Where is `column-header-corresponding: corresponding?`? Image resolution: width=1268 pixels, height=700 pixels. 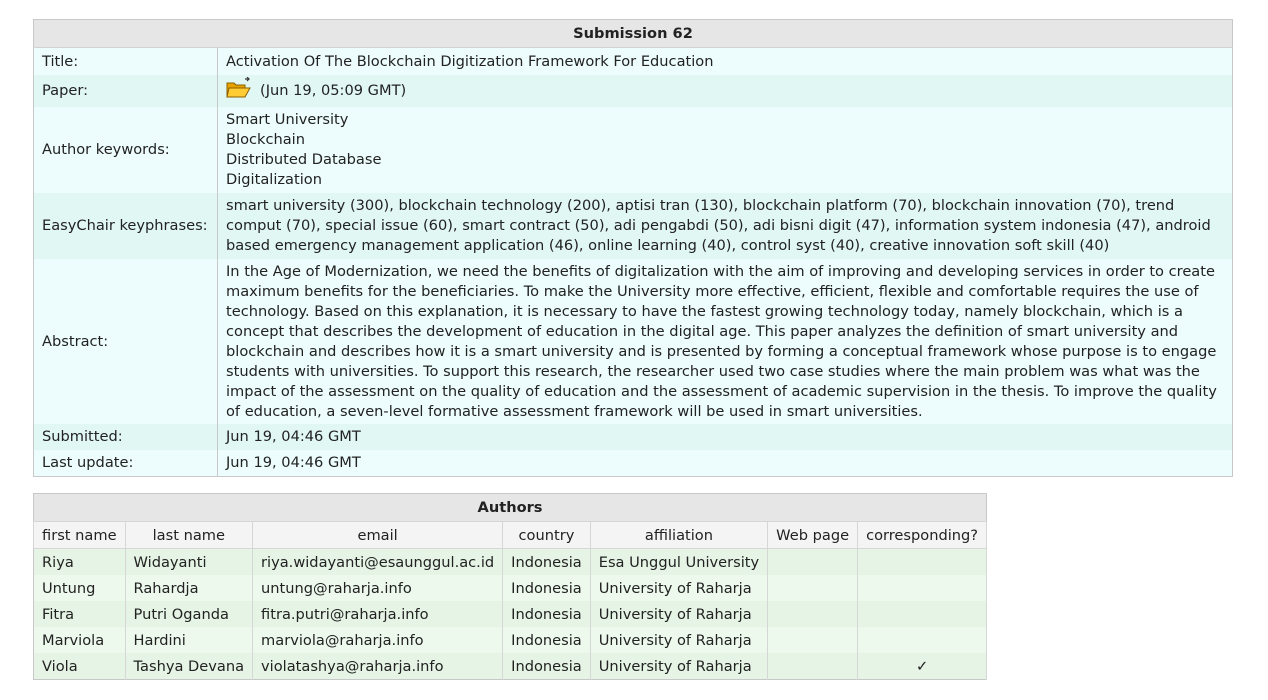 column-header-corresponding: corresponding? is located at coordinates (922, 535).